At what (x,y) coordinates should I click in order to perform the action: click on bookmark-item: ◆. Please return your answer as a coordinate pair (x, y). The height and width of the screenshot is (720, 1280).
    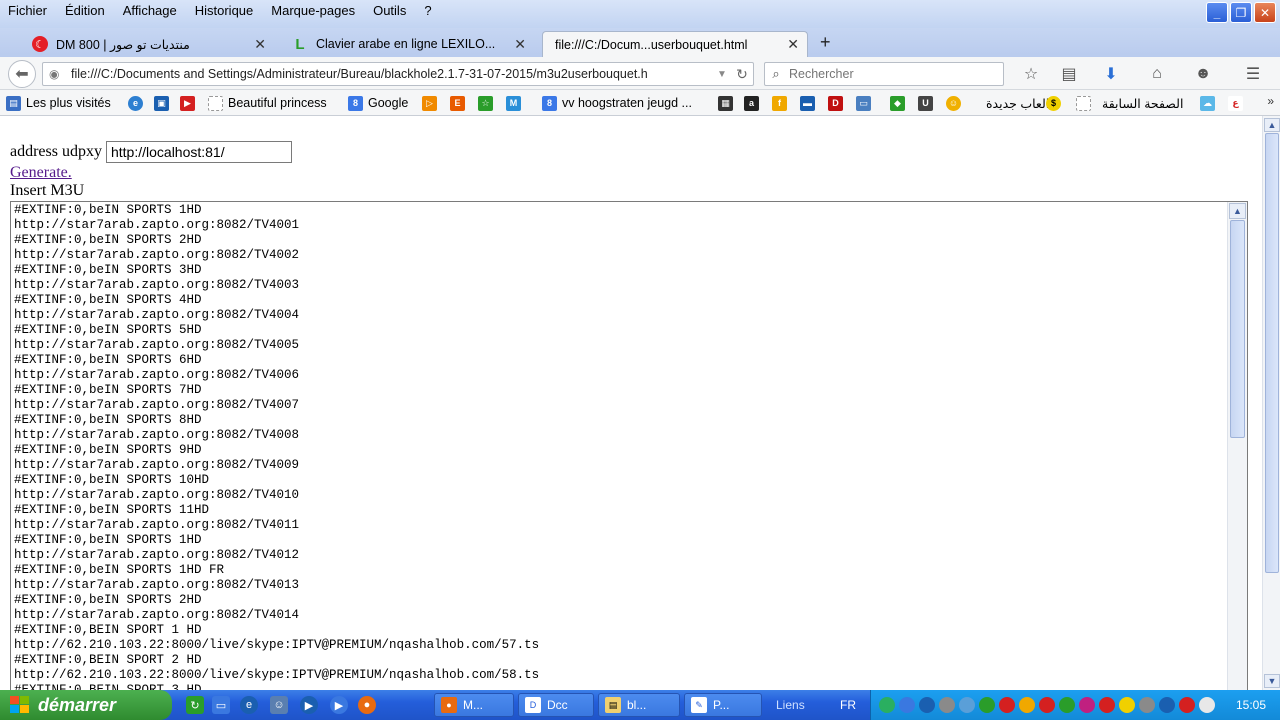
    Looking at the image, I should click on (900, 103).